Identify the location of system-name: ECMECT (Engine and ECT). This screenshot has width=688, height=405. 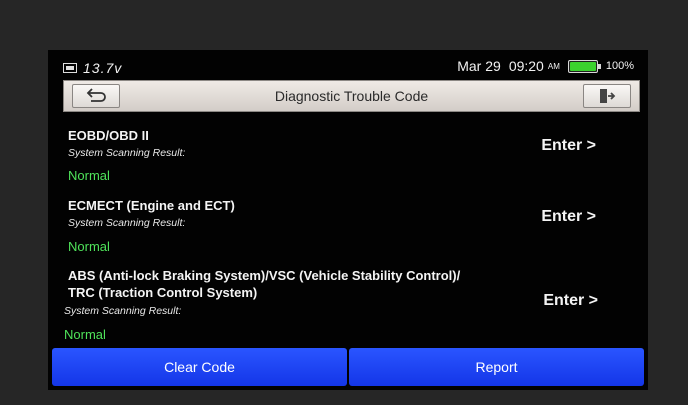
(151, 205).